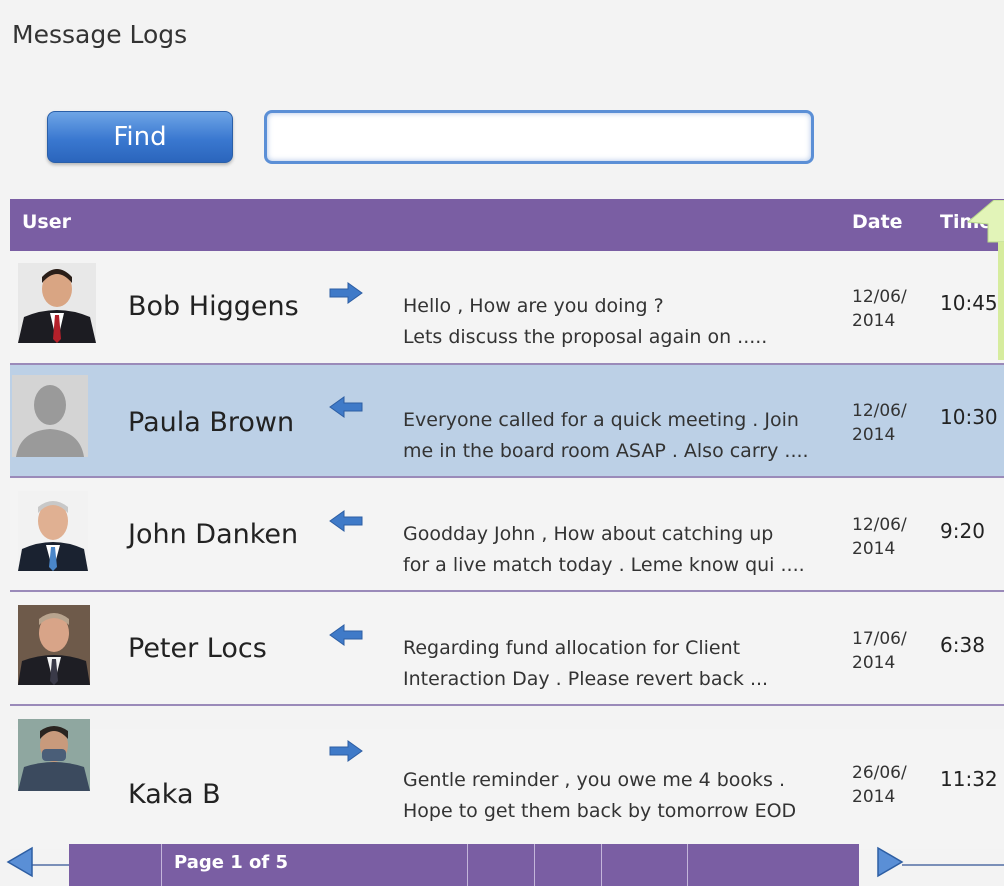 The height and width of the screenshot is (886, 1004). What do you see at coordinates (507, 225) in the screenshot?
I see `table-header: User Date Time` at bounding box center [507, 225].